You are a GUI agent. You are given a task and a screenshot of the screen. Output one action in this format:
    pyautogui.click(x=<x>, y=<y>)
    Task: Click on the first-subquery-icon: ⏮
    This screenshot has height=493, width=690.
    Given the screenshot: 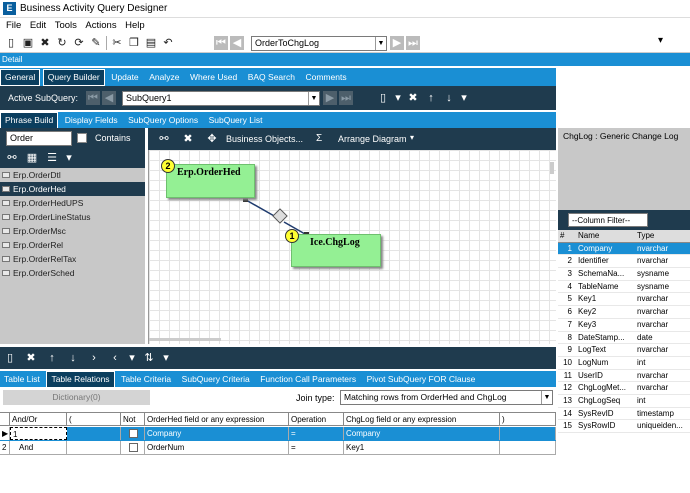 What is the action you would take?
    pyautogui.click(x=93, y=98)
    